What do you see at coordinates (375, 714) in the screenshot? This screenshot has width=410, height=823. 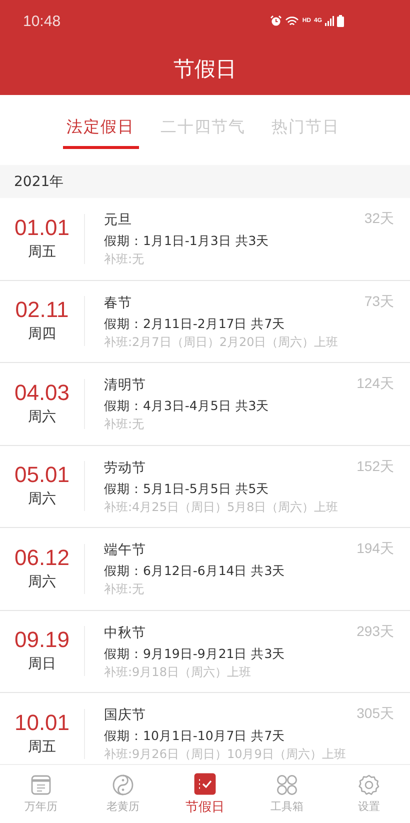 I see `days-countdown: 305天` at bounding box center [375, 714].